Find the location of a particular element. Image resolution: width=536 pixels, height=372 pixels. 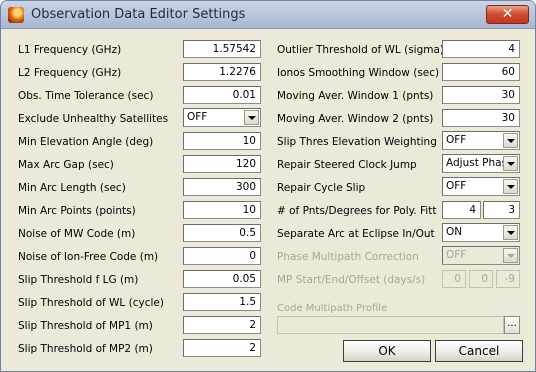

moving-avg2-field: 30 is located at coordinates (481, 118).